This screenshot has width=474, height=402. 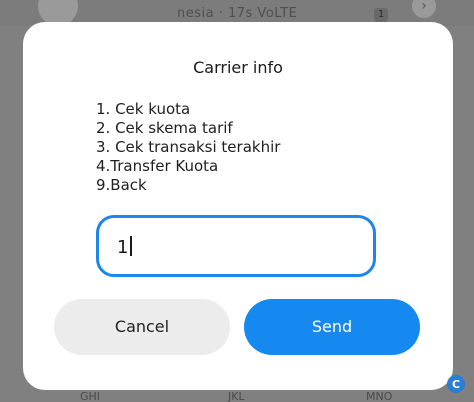 What do you see at coordinates (424, 9) in the screenshot?
I see `chevron-right-icon: ›` at bounding box center [424, 9].